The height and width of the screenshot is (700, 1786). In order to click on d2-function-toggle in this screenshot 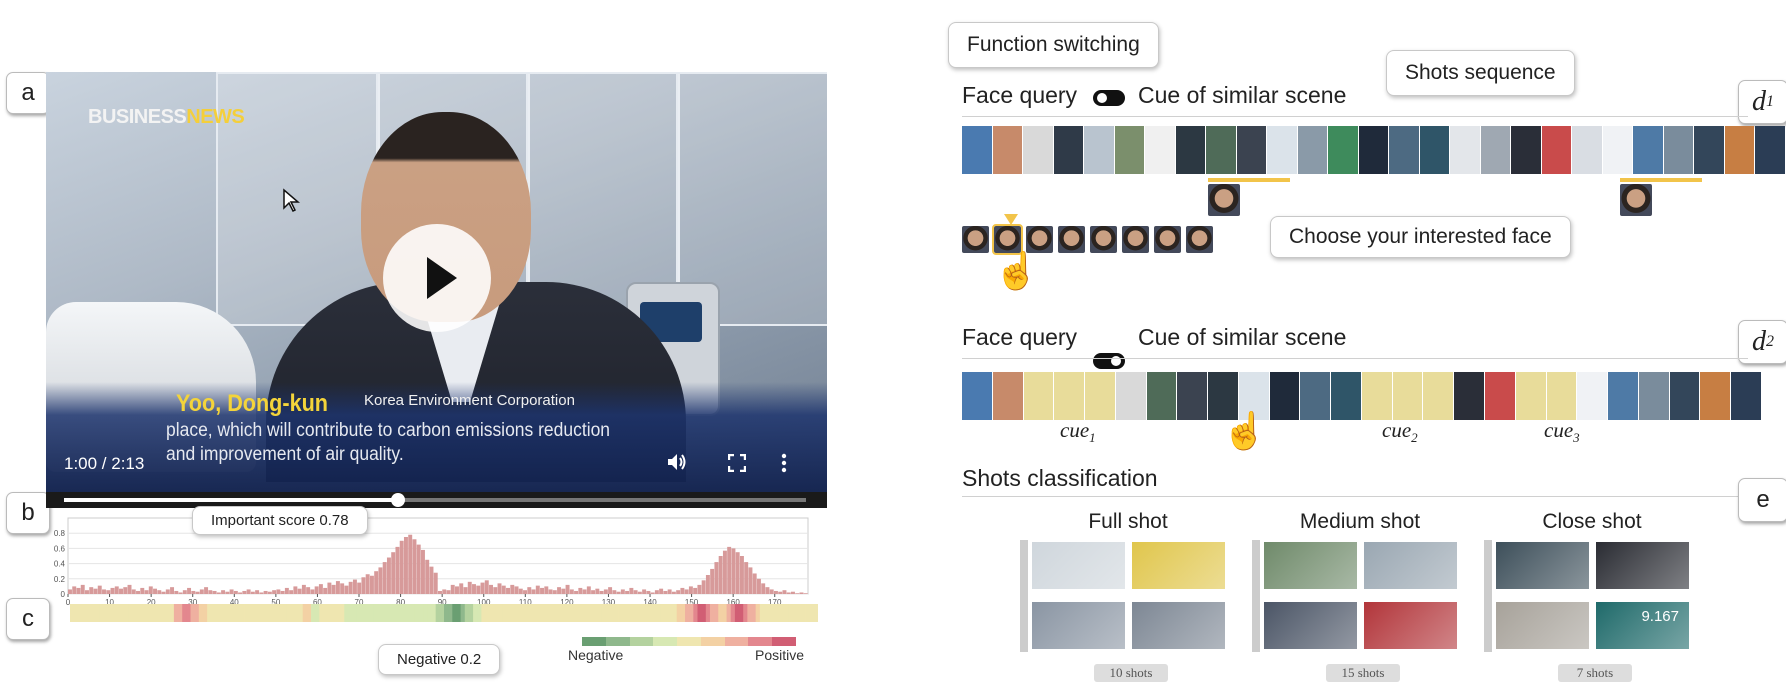, I will do `click(1109, 361)`.